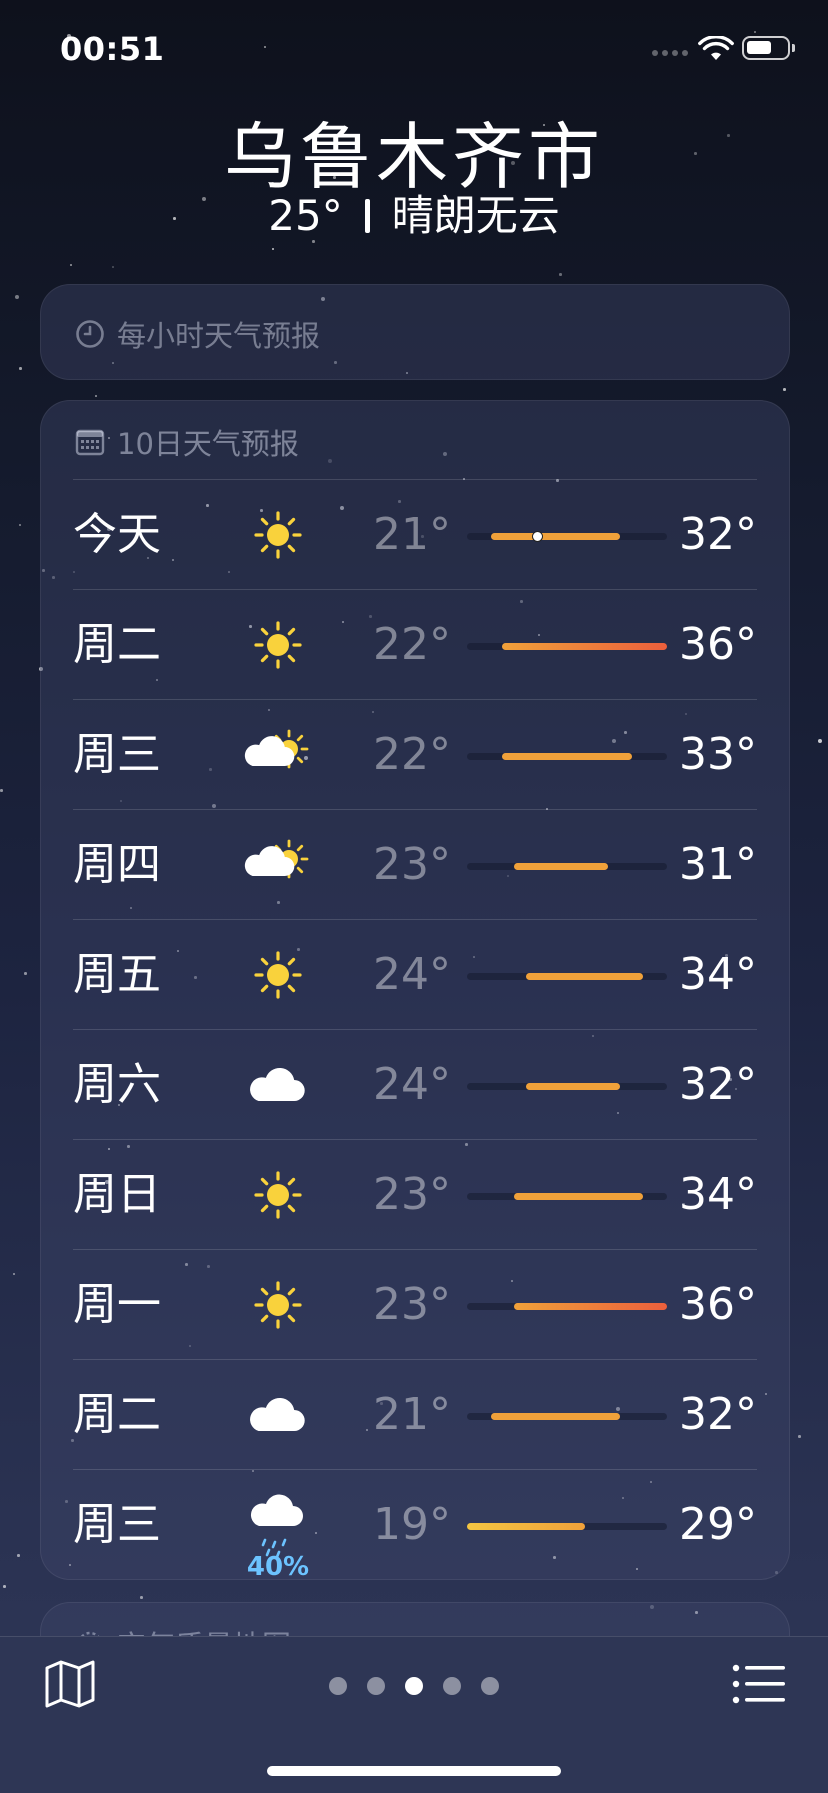 The height and width of the screenshot is (1793, 828). Describe the element at coordinates (475, 215) in the screenshot. I see `current-condition: 晴朗无云` at that location.